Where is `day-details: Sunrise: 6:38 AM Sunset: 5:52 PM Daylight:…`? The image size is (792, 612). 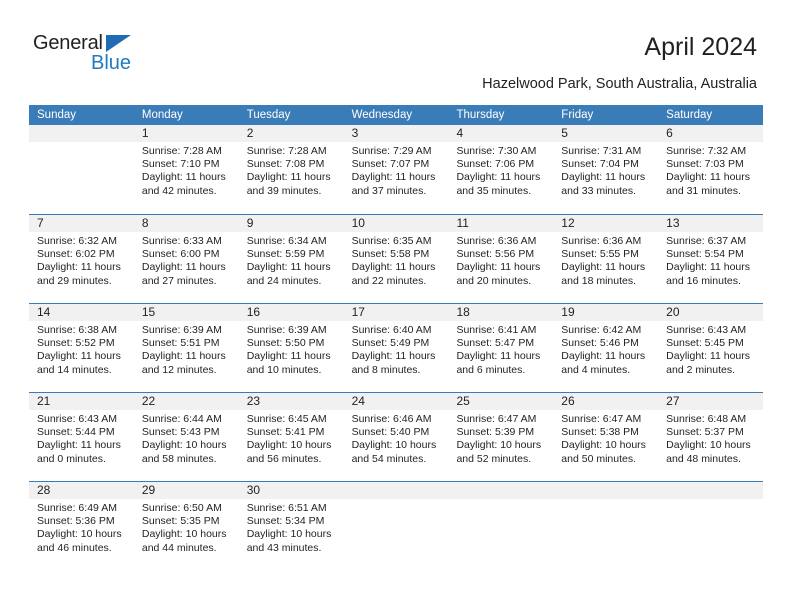 day-details: Sunrise: 6:38 AM Sunset: 5:52 PM Daylight:… is located at coordinates (81, 349).